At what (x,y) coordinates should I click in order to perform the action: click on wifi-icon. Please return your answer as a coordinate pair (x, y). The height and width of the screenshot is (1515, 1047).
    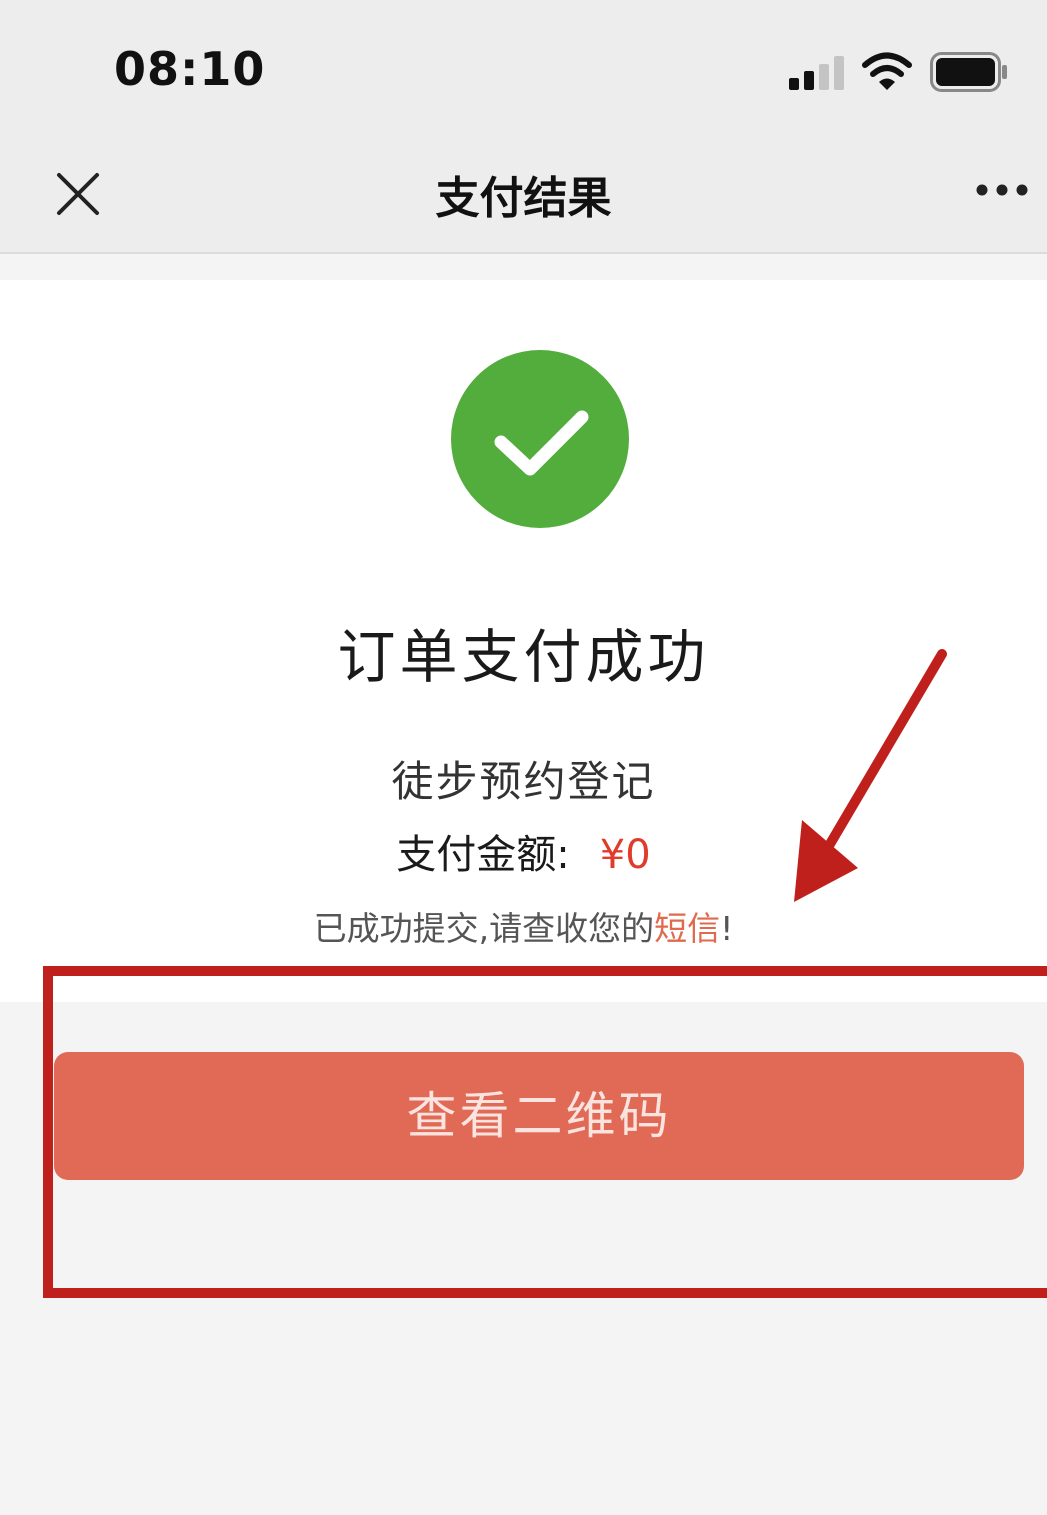
    Looking at the image, I should click on (887, 71).